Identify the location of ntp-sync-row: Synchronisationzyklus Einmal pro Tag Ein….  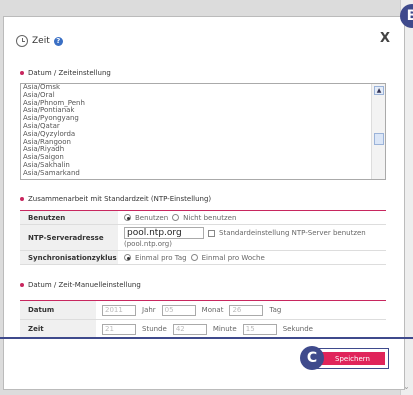
(203, 258).